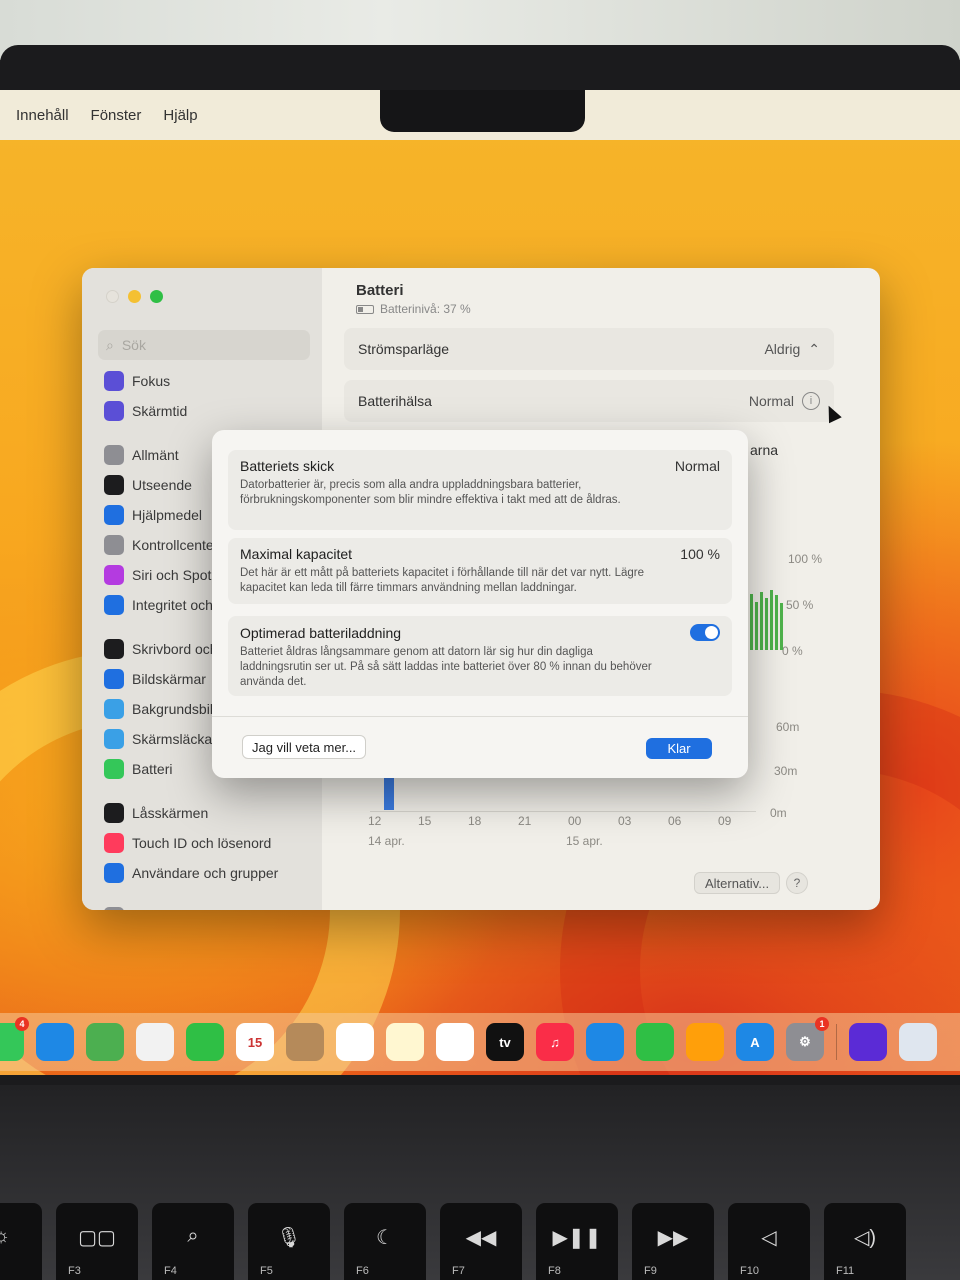 The width and height of the screenshot is (960, 1280). What do you see at coordinates (605, 1042) in the screenshot?
I see `keynote-icon` at bounding box center [605, 1042].